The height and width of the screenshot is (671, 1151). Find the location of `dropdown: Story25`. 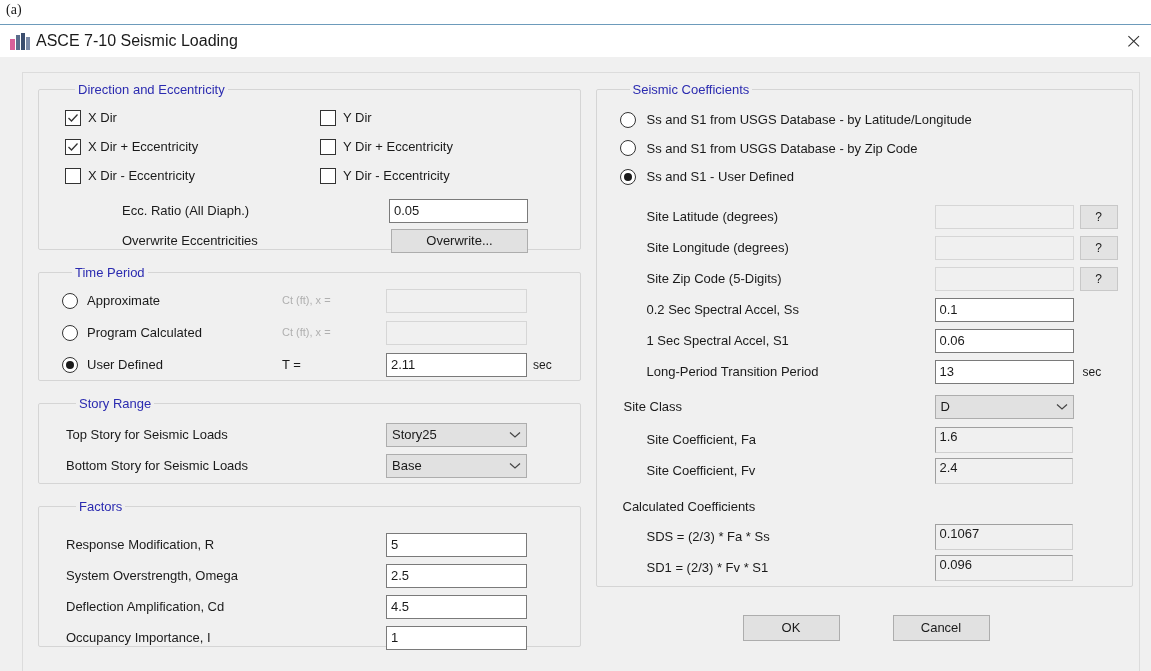

dropdown: Story25 is located at coordinates (456, 435).